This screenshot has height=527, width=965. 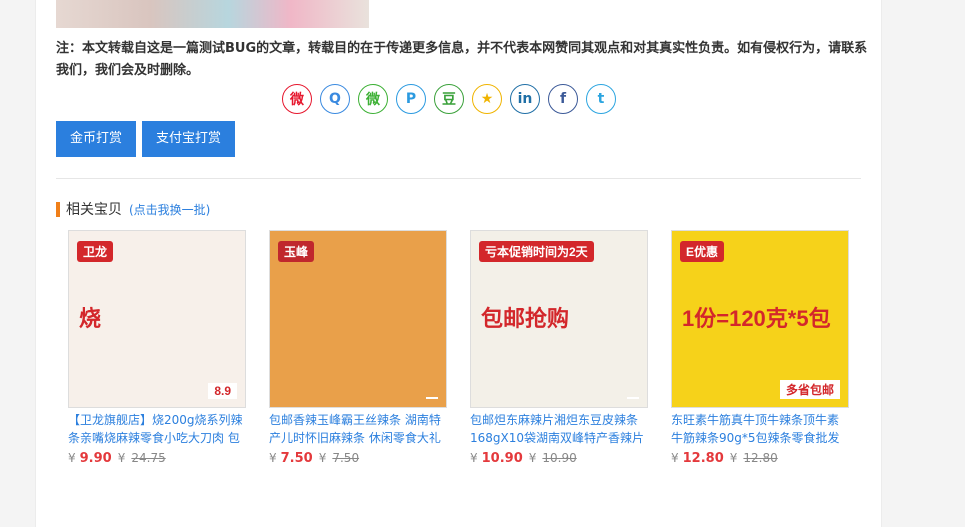 What do you see at coordinates (702, 251) in the screenshot?
I see `thumb-brand-label: E优惠` at bounding box center [702, 251].